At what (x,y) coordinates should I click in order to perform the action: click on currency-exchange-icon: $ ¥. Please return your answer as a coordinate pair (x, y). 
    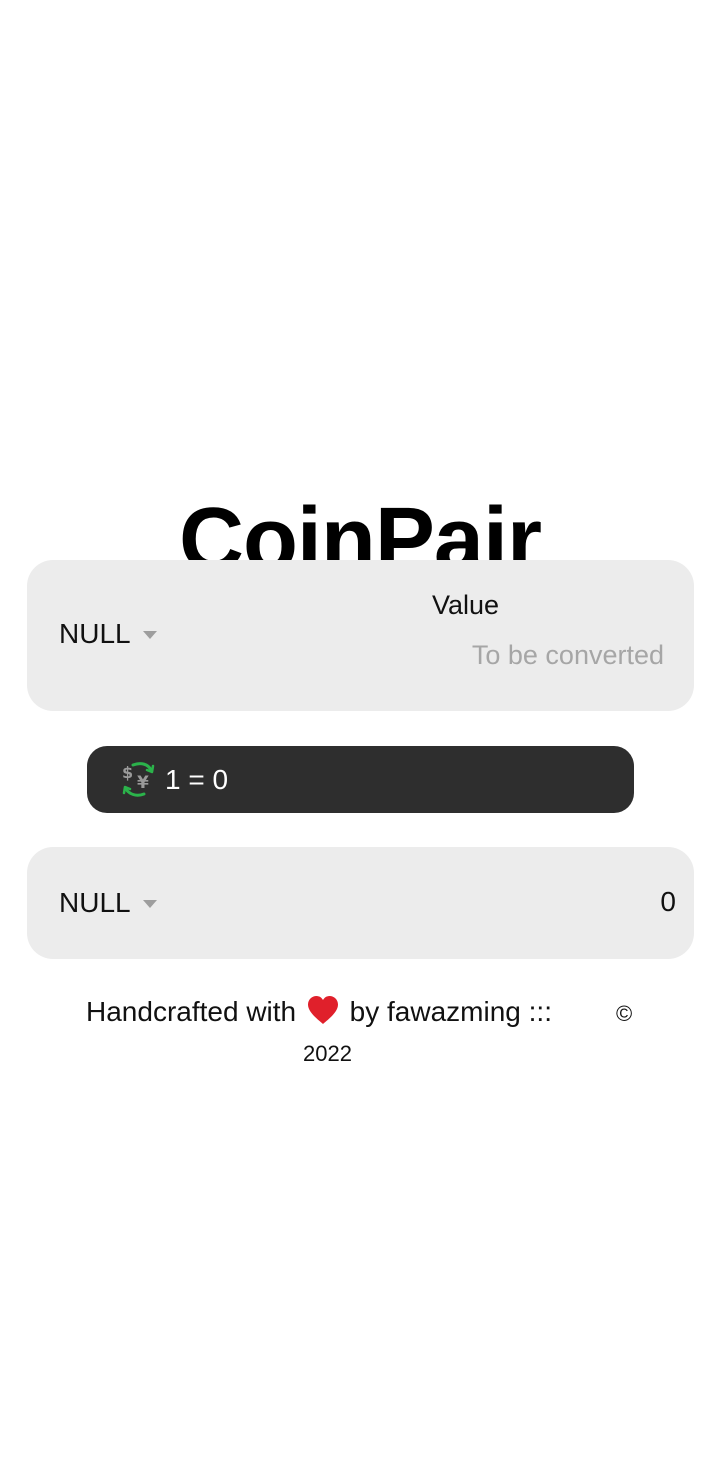
    Looking at the image, I should click on (138, 779).